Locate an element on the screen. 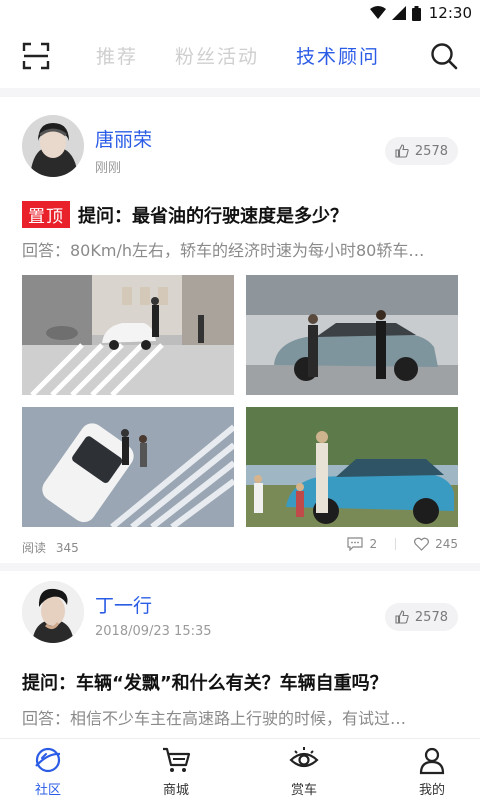 The width and height of the screenshot is (480, 801). tab-bar: 推荐 粉丝活动 技术顾问 is located at coordinates (238, 55).